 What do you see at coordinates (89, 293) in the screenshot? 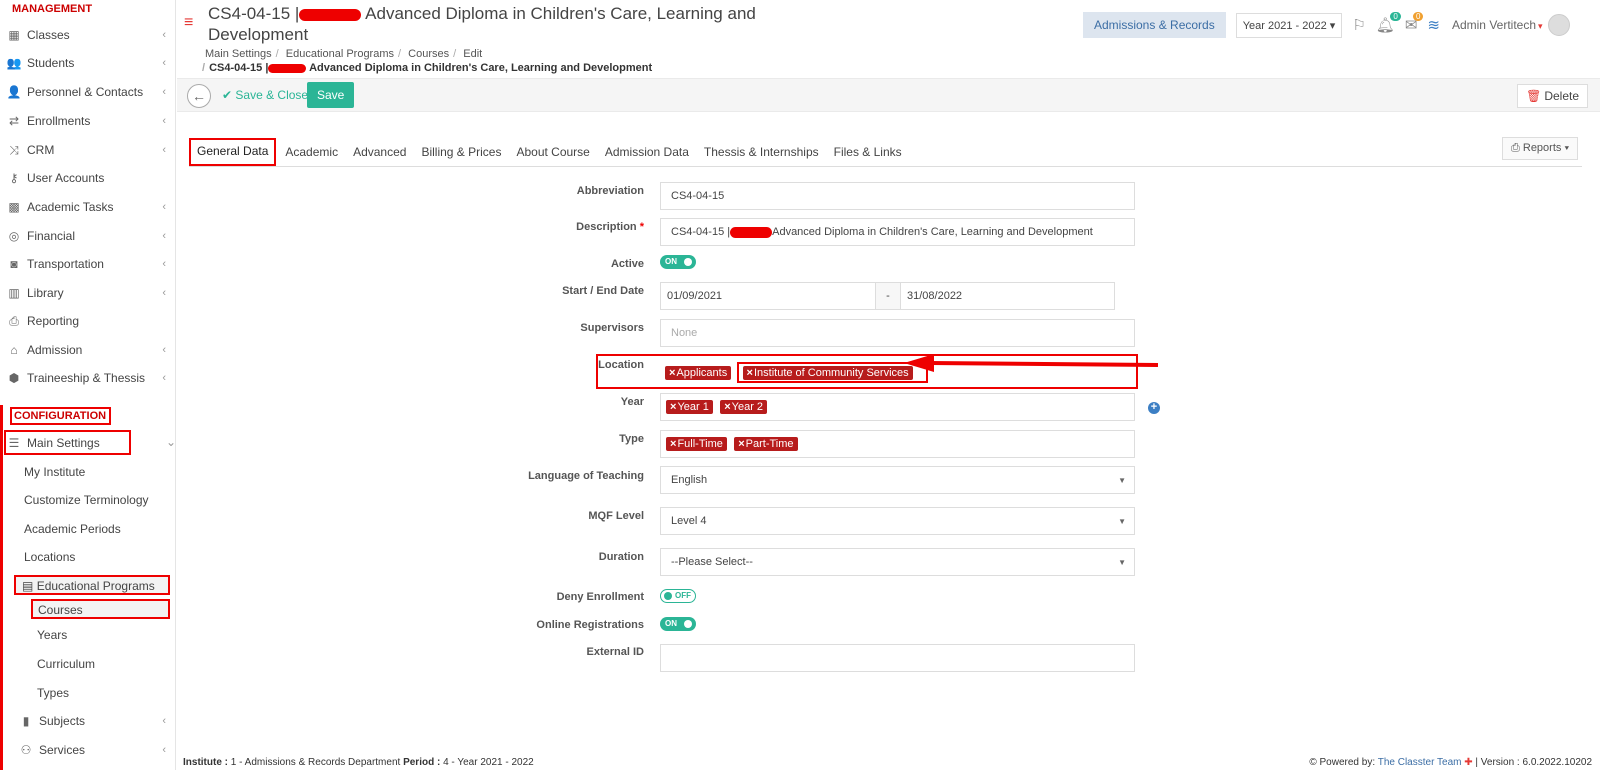
I see `sidebar-item-library: ▥ Library ‹` at bounding box center [89, 293].